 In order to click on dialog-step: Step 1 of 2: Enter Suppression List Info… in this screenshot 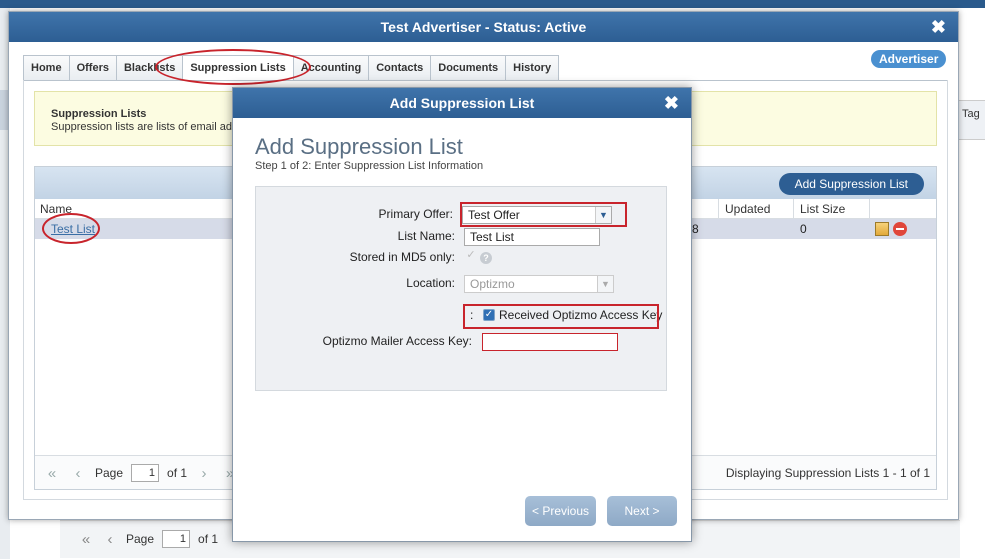, I will do `click(369, 166)`.